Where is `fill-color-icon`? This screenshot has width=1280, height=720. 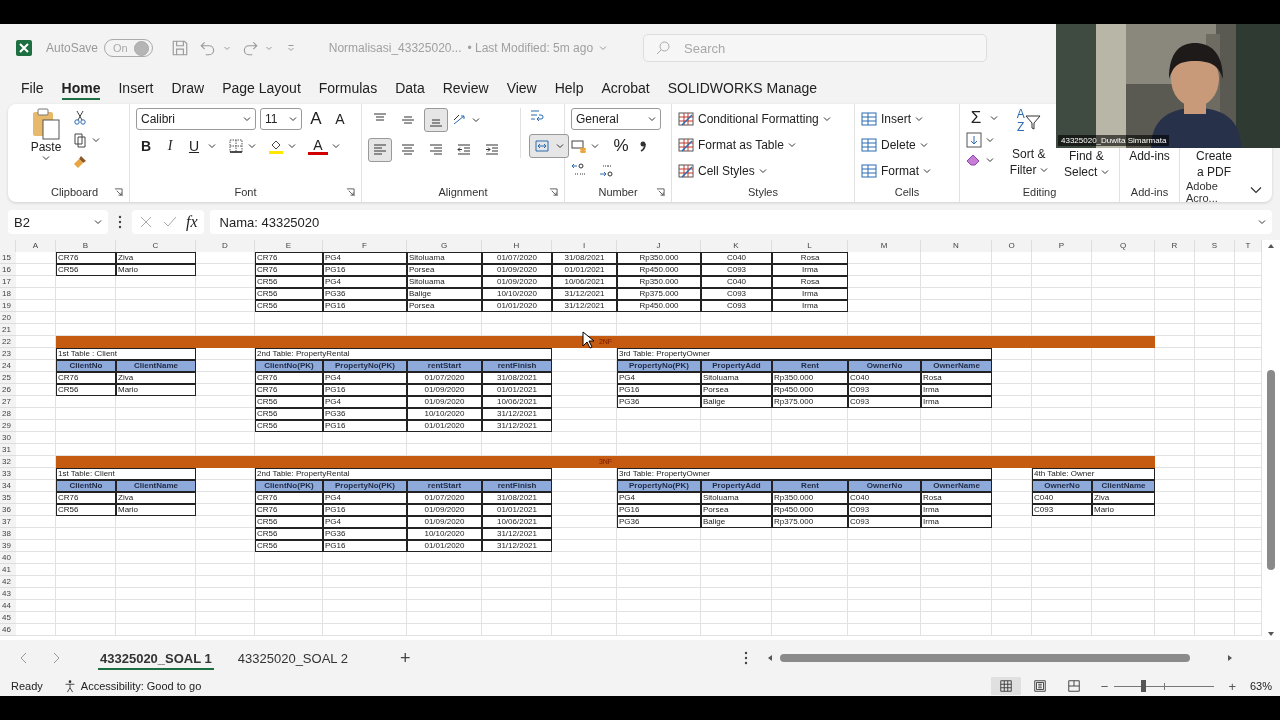
fill-color-icon is located at coordinates (276, 146).